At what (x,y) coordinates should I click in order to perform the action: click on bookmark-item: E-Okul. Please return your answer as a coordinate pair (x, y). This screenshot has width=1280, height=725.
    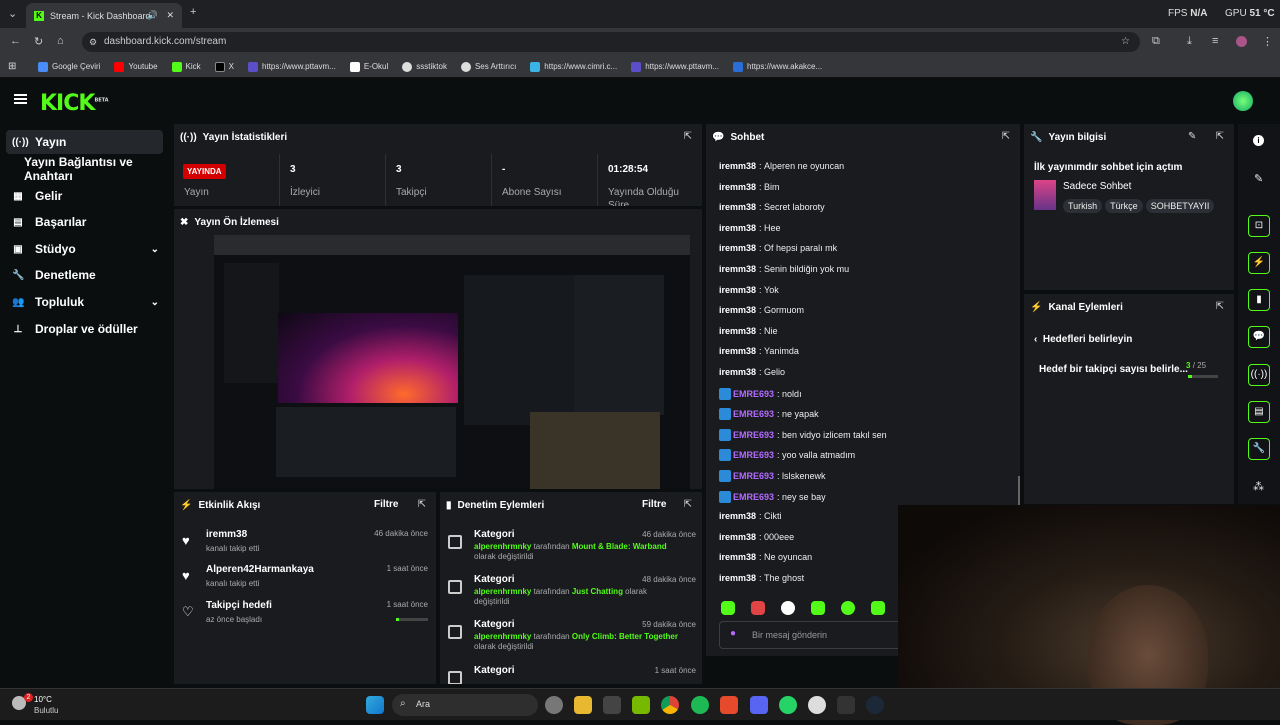
    Looking at the image, I should click on (368, 66).